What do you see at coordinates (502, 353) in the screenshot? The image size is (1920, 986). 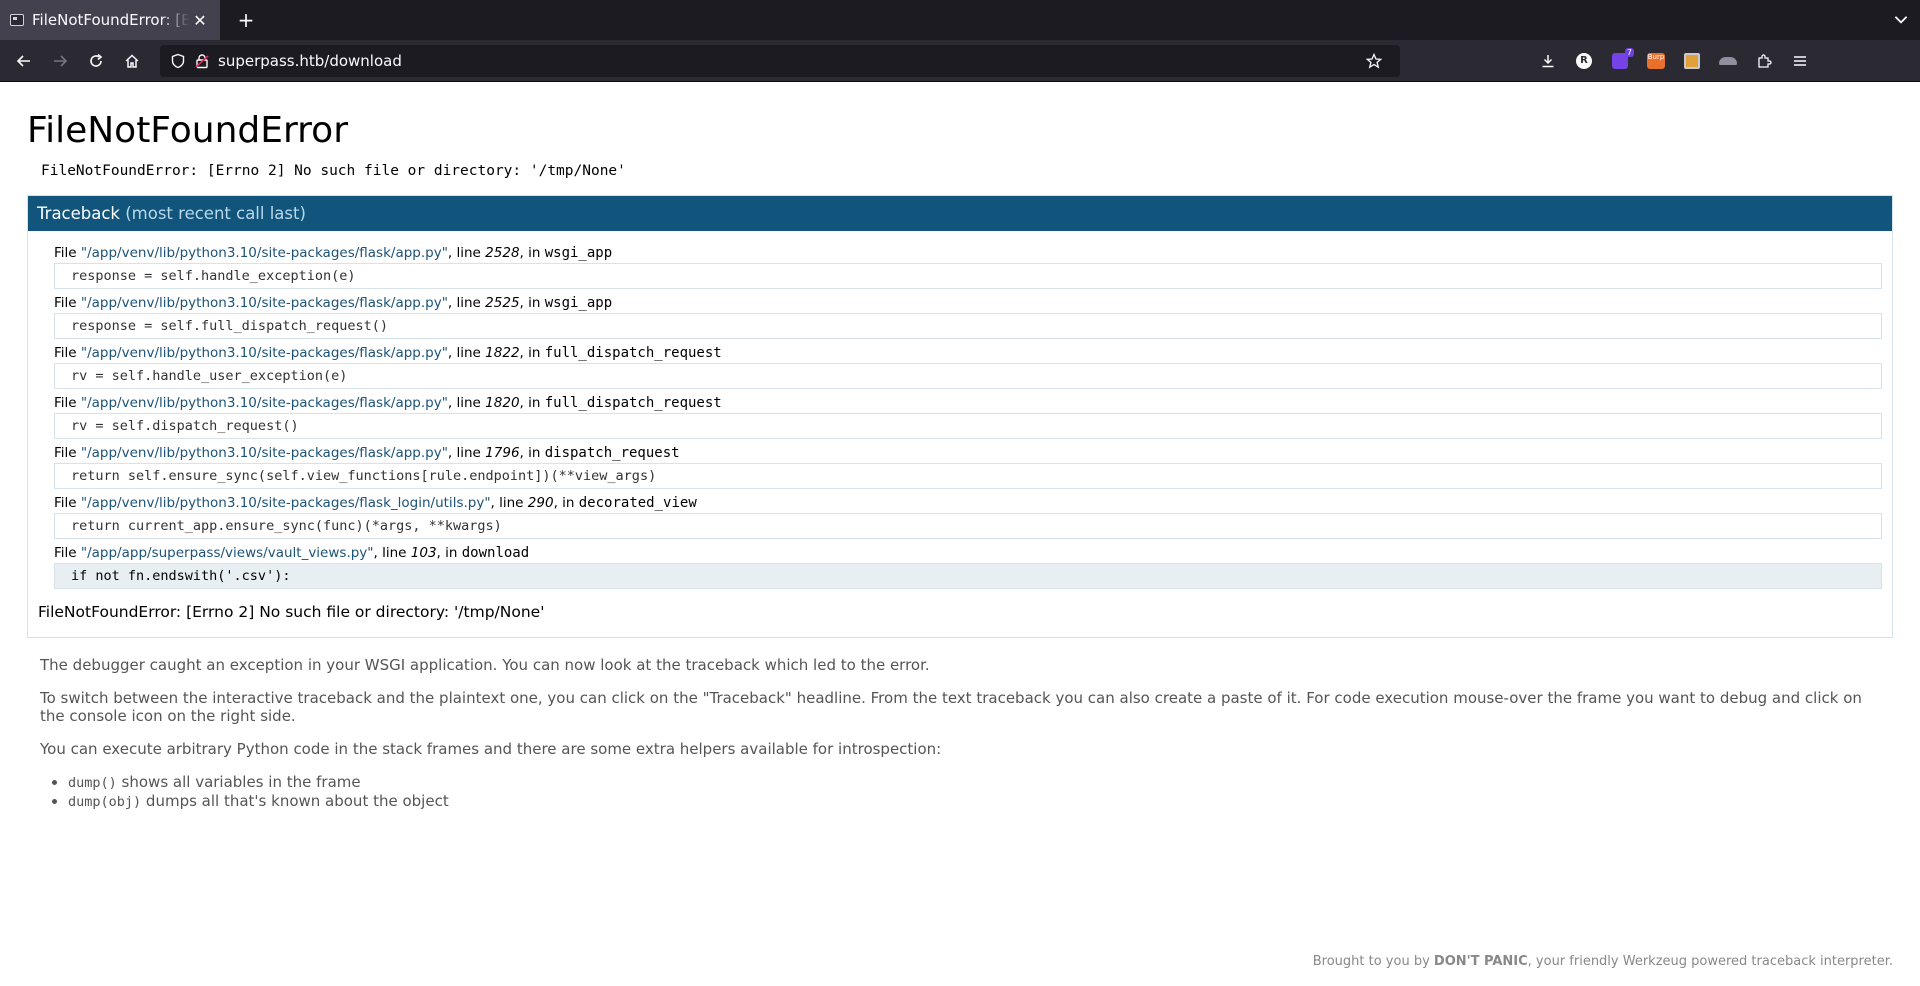 I see `frame-line-number: 1822` at bounding box center [502, 353].